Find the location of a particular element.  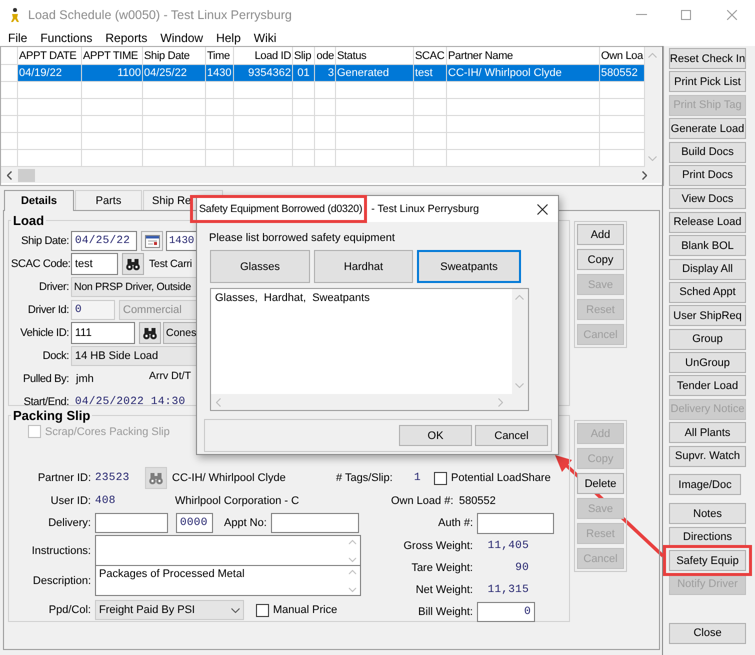

field-label: Description: is located at coordinates (61, 580).